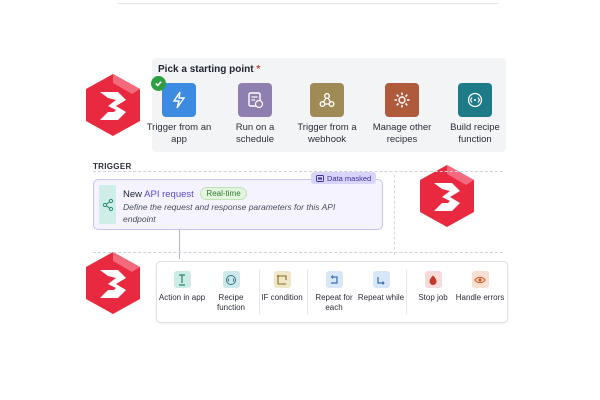 This screenshot has height=400, width=600. Describe the element at coordinates (475, 133) in the screenshot. I see `option-label: Build recipe function` at that location.